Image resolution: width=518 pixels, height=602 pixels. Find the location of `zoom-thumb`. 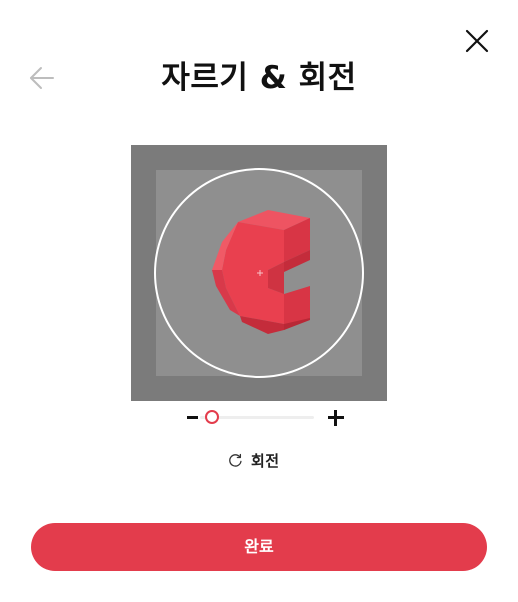

zoom-thumb is located at coordinates (212, 417).